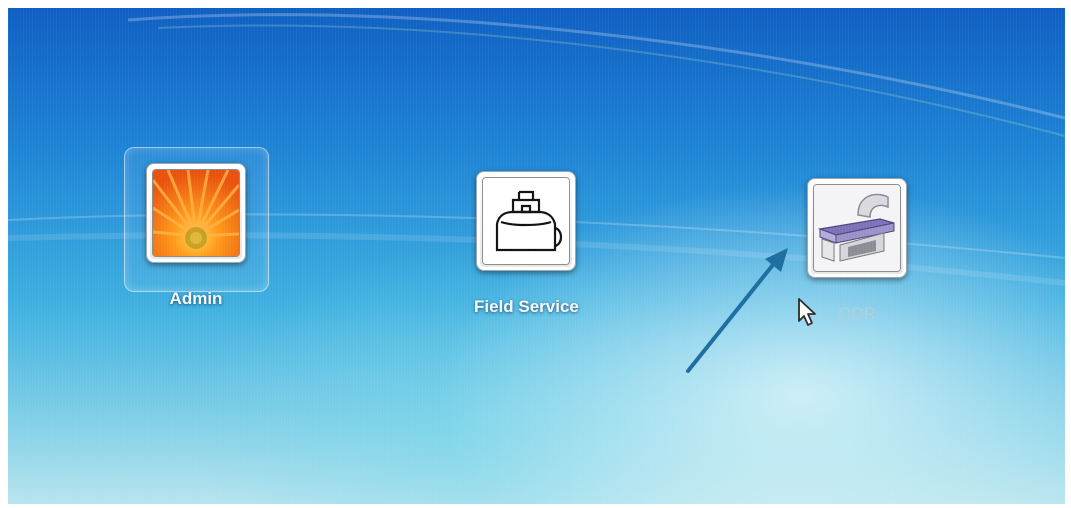 The width and height of the screenshot is (1071, 508). What do you see at coordinates (737, 310) in the screenshot?
I see `annotation-arrow-icon` at bounding box center [737, 310].